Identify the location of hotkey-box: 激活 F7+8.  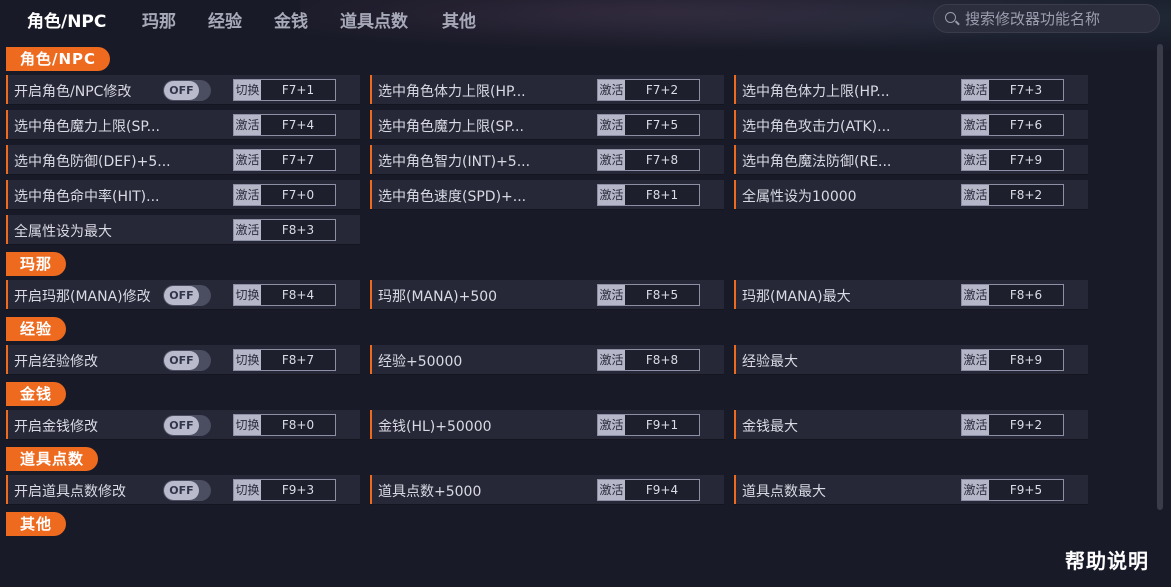
(648, 160).